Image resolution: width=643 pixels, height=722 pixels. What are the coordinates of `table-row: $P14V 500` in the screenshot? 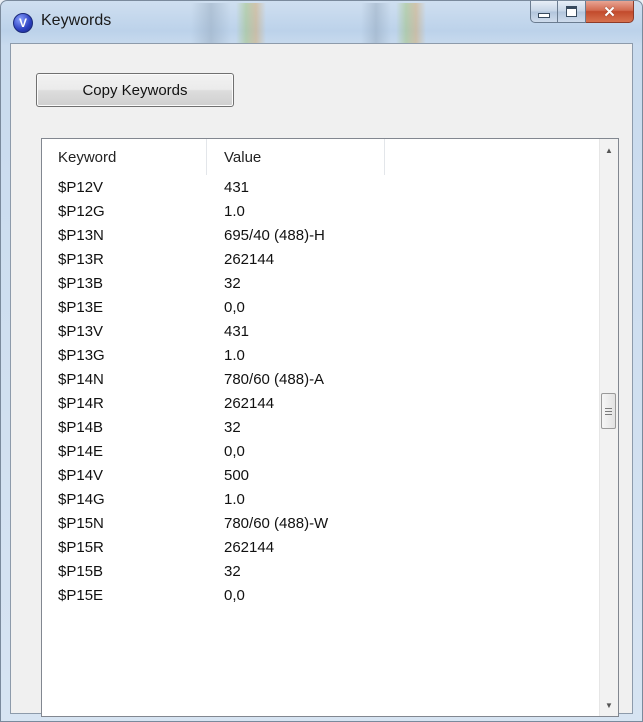 It's located at (321, 475).